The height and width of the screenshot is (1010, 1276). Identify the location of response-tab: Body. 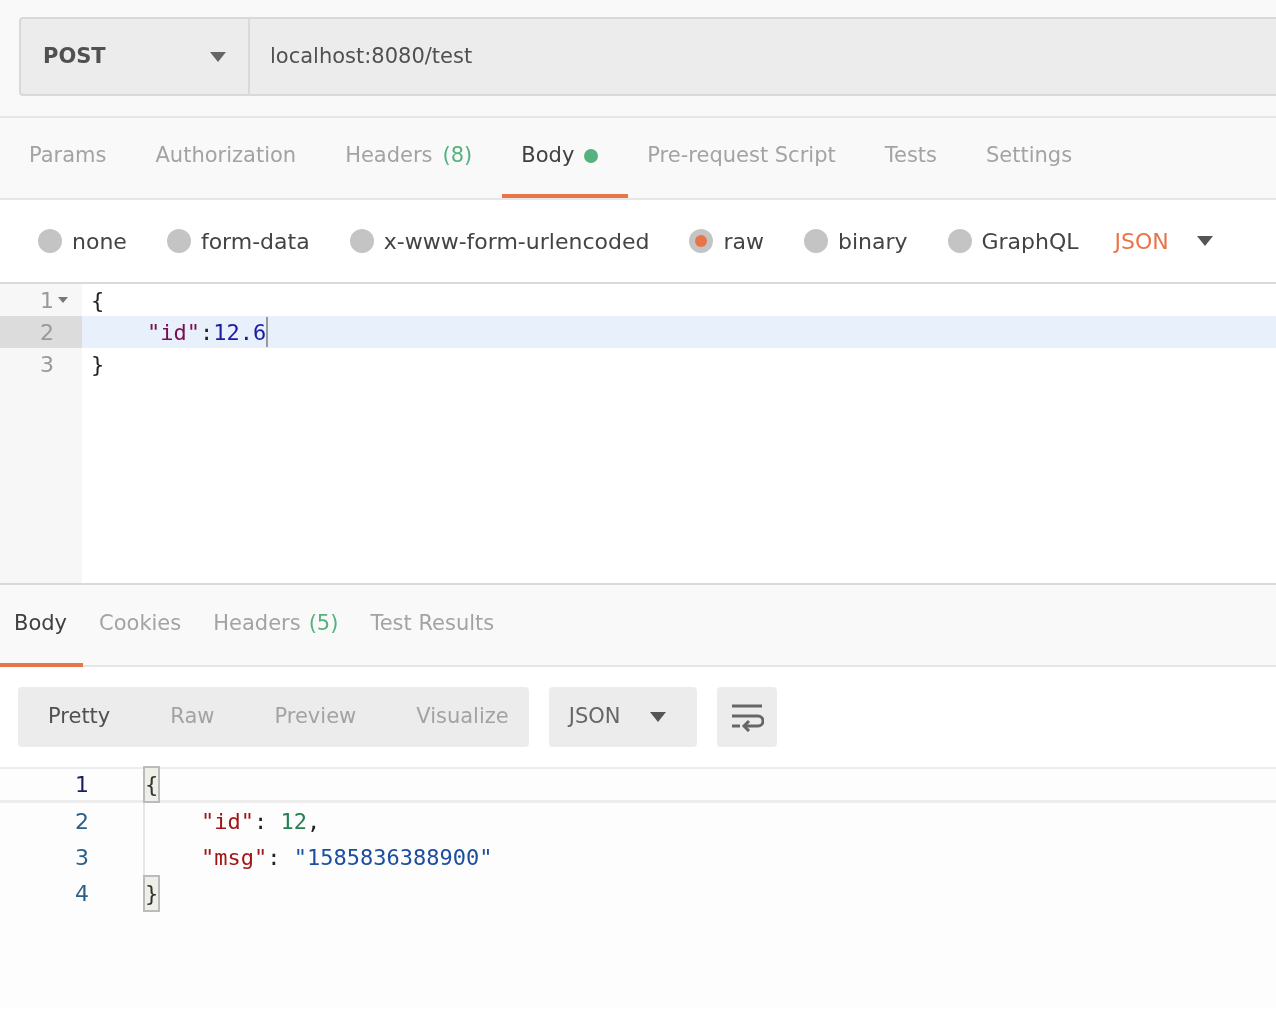
(41, 626).